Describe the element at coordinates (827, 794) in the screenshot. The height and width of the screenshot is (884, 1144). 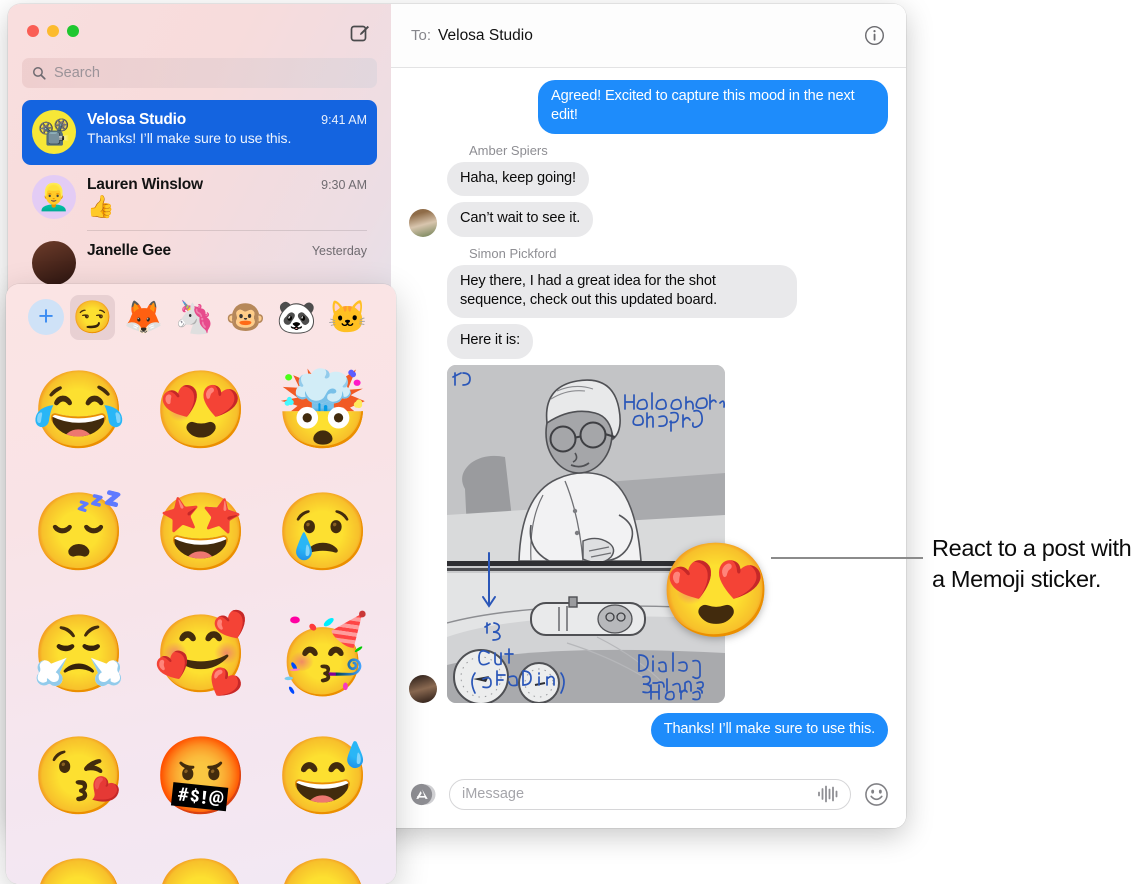
I see `audio-waveform-icon` at that location.